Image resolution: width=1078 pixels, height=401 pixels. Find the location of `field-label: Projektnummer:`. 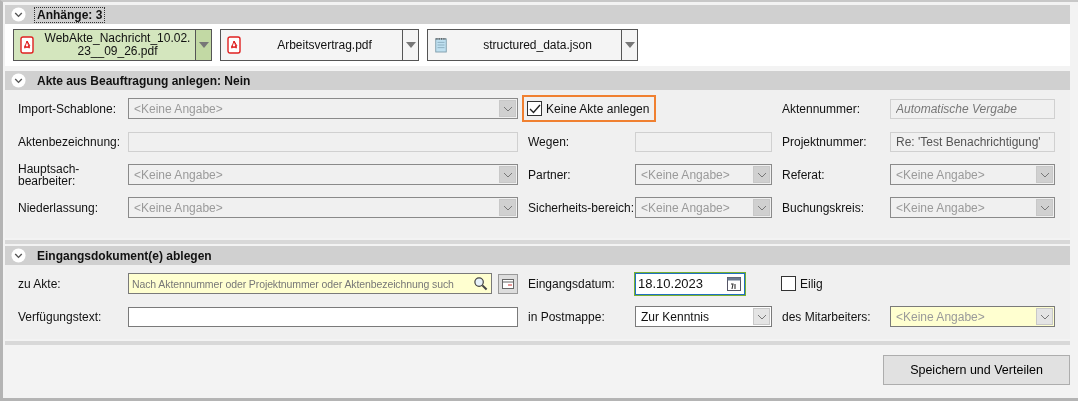

field-label: Projektnummer: is located at coordinates (824, 141).